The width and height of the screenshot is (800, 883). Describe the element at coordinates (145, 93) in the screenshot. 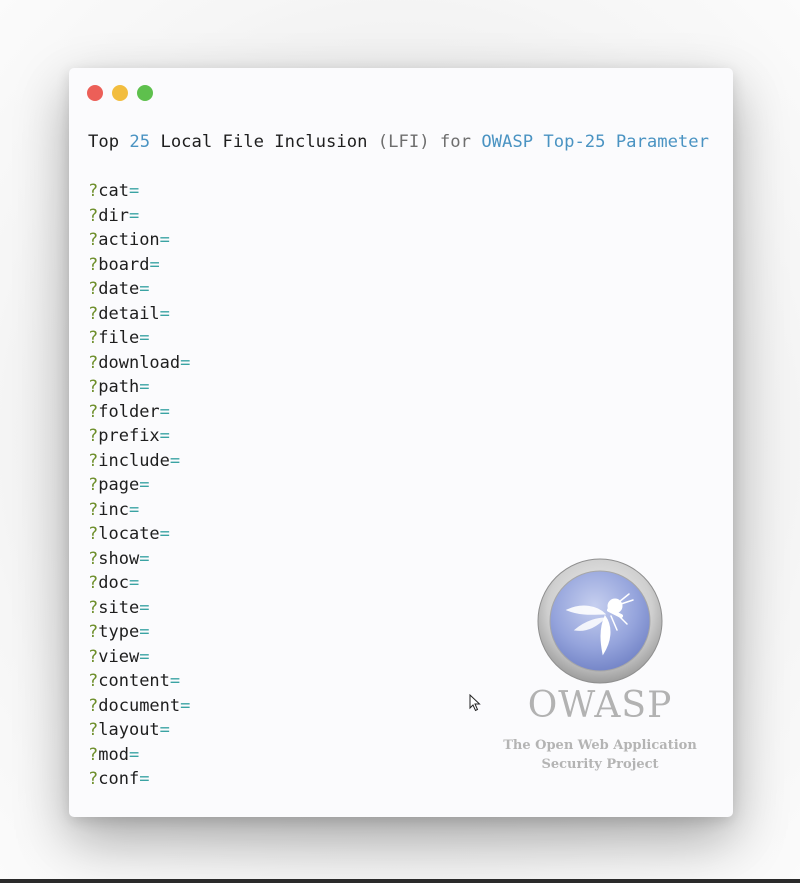

I see `maximize-button` at that location.